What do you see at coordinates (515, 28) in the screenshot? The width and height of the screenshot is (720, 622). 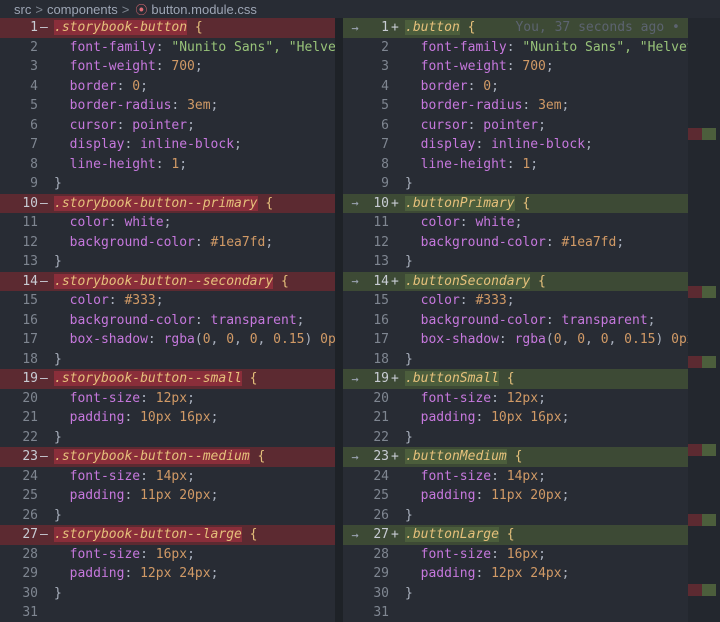 I see `code-line: → 1 + .button {You, 37 seconds ago • U` at bounding box center [515, 28].